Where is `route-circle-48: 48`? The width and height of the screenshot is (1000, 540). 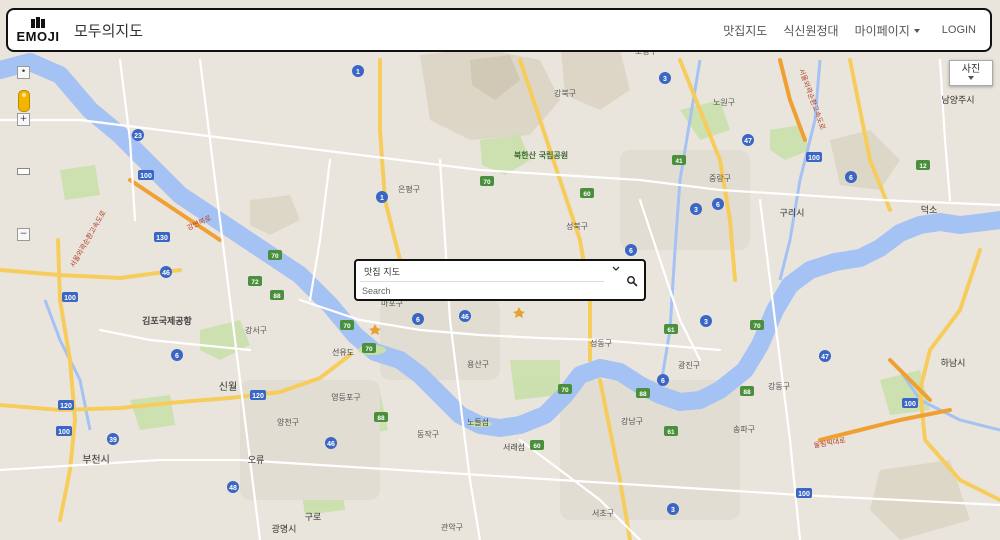
route-circle-48: 48 is located at coordinates (233, 487).